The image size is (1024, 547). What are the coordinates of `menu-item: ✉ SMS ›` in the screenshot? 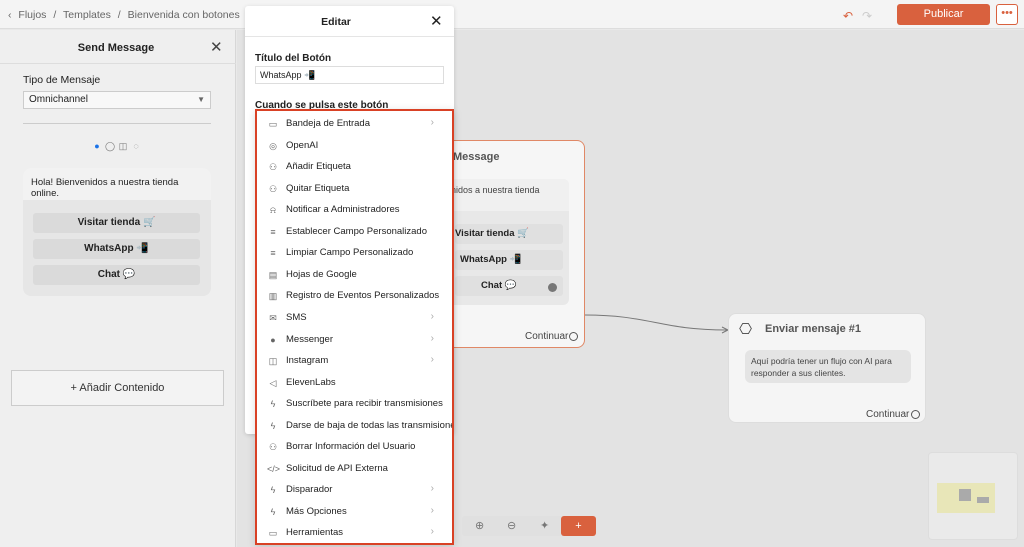 It's located at (354, 318).